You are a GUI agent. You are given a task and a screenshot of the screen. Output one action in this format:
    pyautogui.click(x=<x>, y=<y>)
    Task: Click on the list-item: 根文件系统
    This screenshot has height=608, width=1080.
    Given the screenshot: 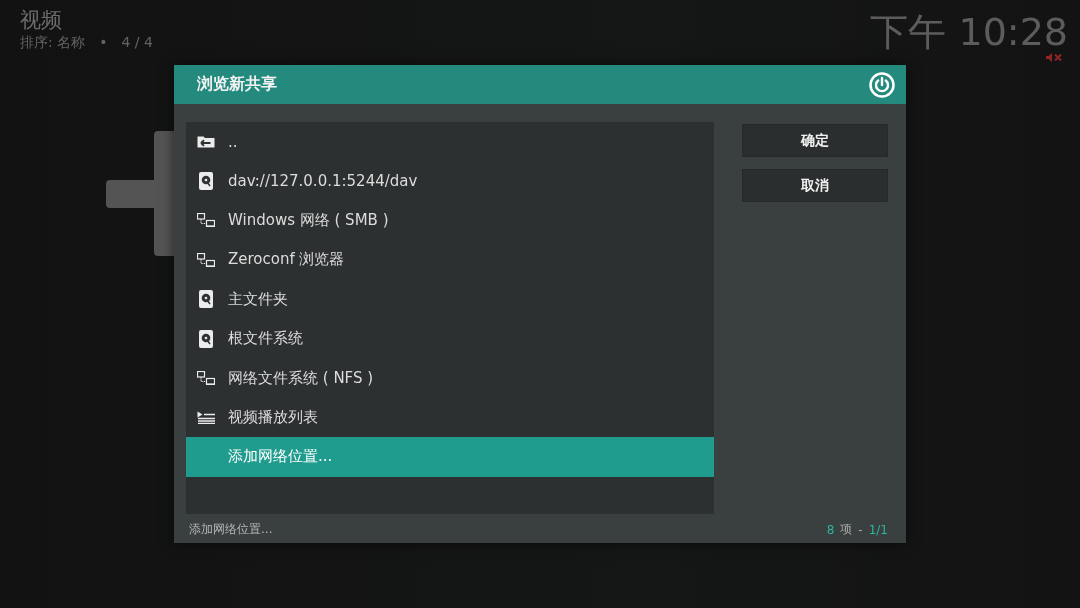 What is the action you would take?
    pyautogui.click(x=450, y=338)
    